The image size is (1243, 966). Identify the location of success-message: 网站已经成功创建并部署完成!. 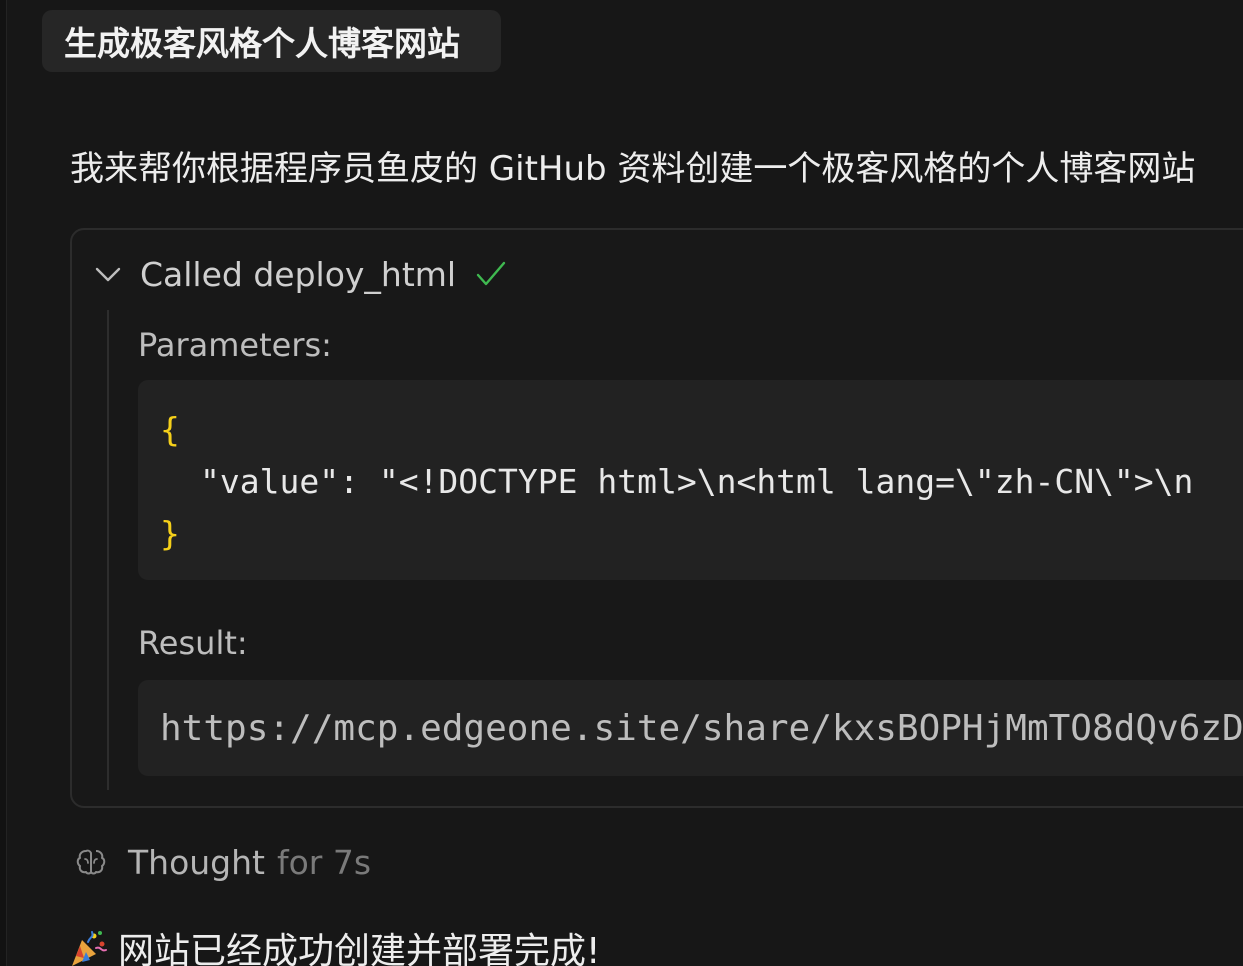
(334, 945).